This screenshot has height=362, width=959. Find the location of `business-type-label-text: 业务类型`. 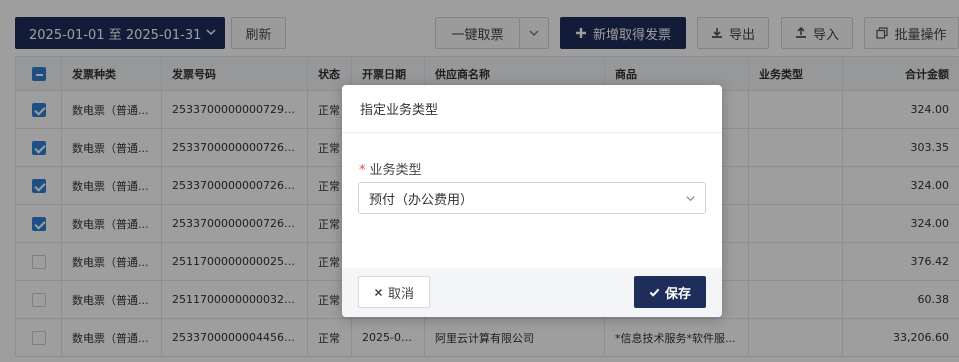

business-type-label-text: 业务类型 is located at coordinates (395, 170).